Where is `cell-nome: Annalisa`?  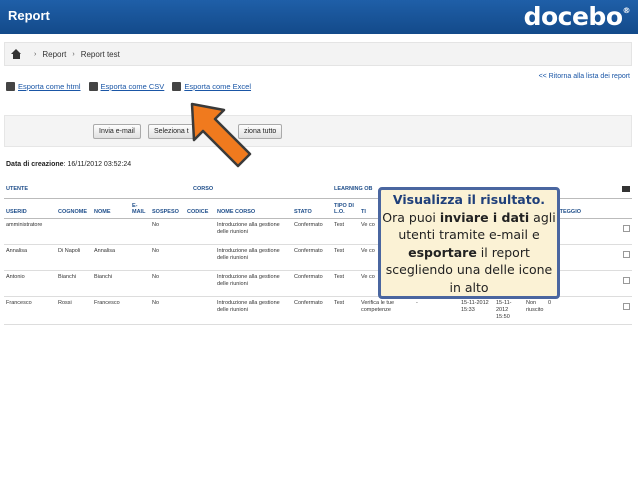
cell-nome: Annalisa is located at coordinates (111, 257).